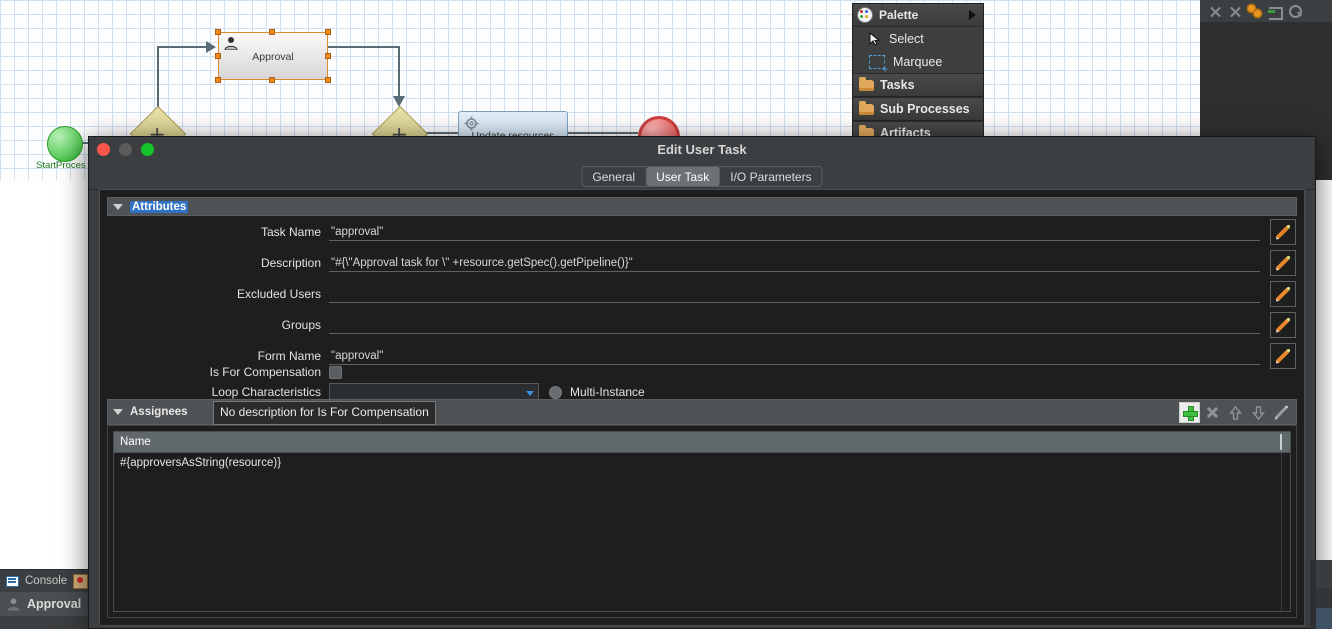  I want to click on tab-group: General User Task I/O Parameters, so click(702, 176).